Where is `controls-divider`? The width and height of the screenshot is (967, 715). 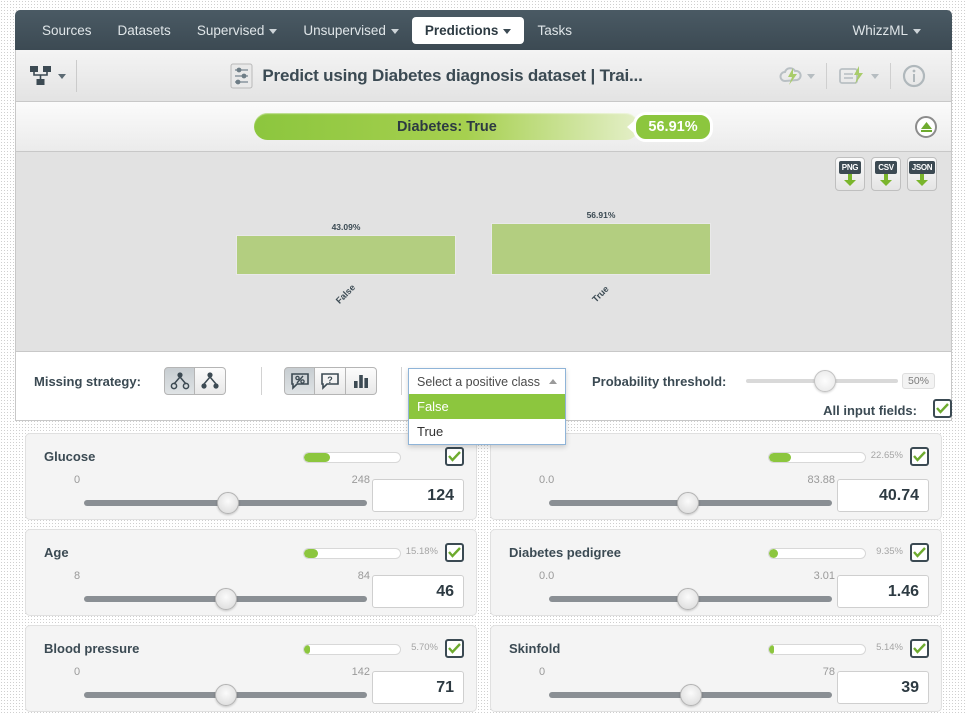
controls-divider is located at coordinates (261, 381).